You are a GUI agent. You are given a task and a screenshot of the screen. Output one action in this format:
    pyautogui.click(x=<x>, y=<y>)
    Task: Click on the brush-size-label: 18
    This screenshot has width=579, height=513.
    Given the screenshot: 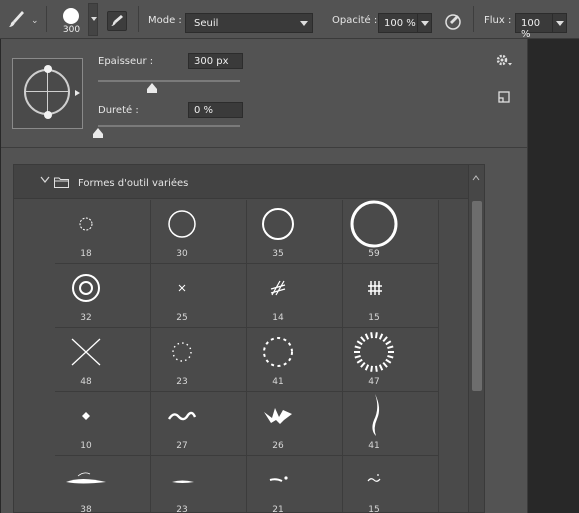 What is the action you would take?
    pyautogui.click(x=86, y=254)
    